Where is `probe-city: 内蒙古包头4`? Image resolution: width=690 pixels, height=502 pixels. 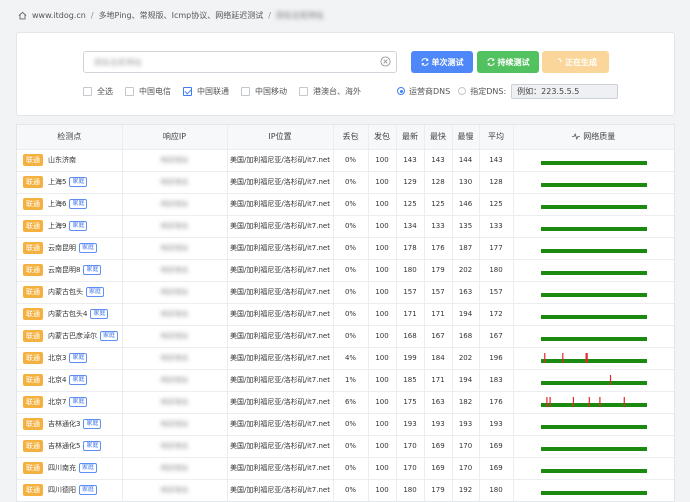
probe-city: 内蒙古包头4 is located at coordinates (68, 314).